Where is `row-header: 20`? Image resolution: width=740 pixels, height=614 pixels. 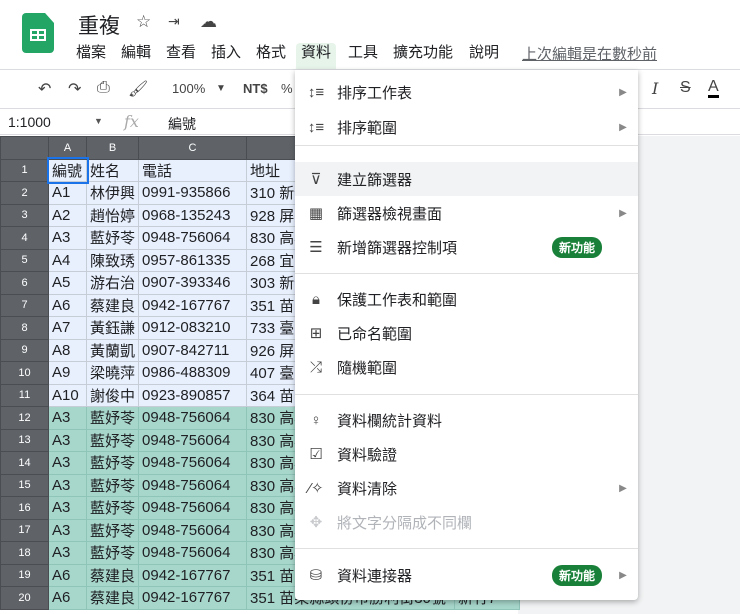 row-header: 20 is located at coordinates (24, 598).